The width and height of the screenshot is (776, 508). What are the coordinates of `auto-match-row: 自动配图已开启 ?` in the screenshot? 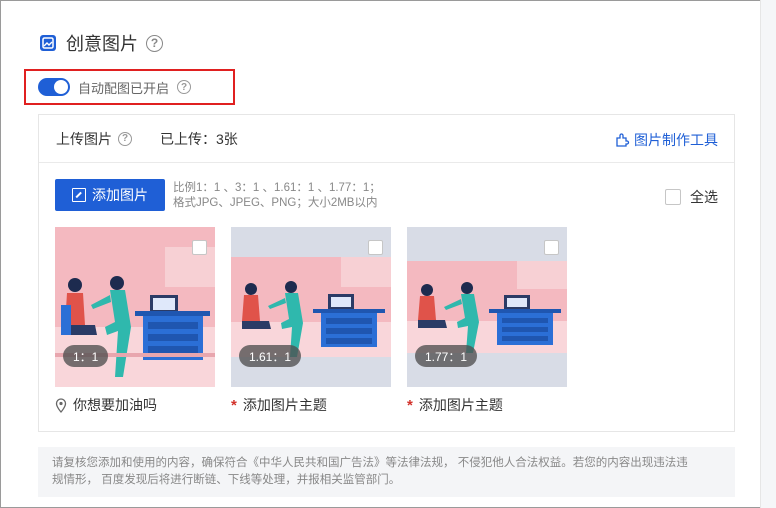 It's located at (129, 87).